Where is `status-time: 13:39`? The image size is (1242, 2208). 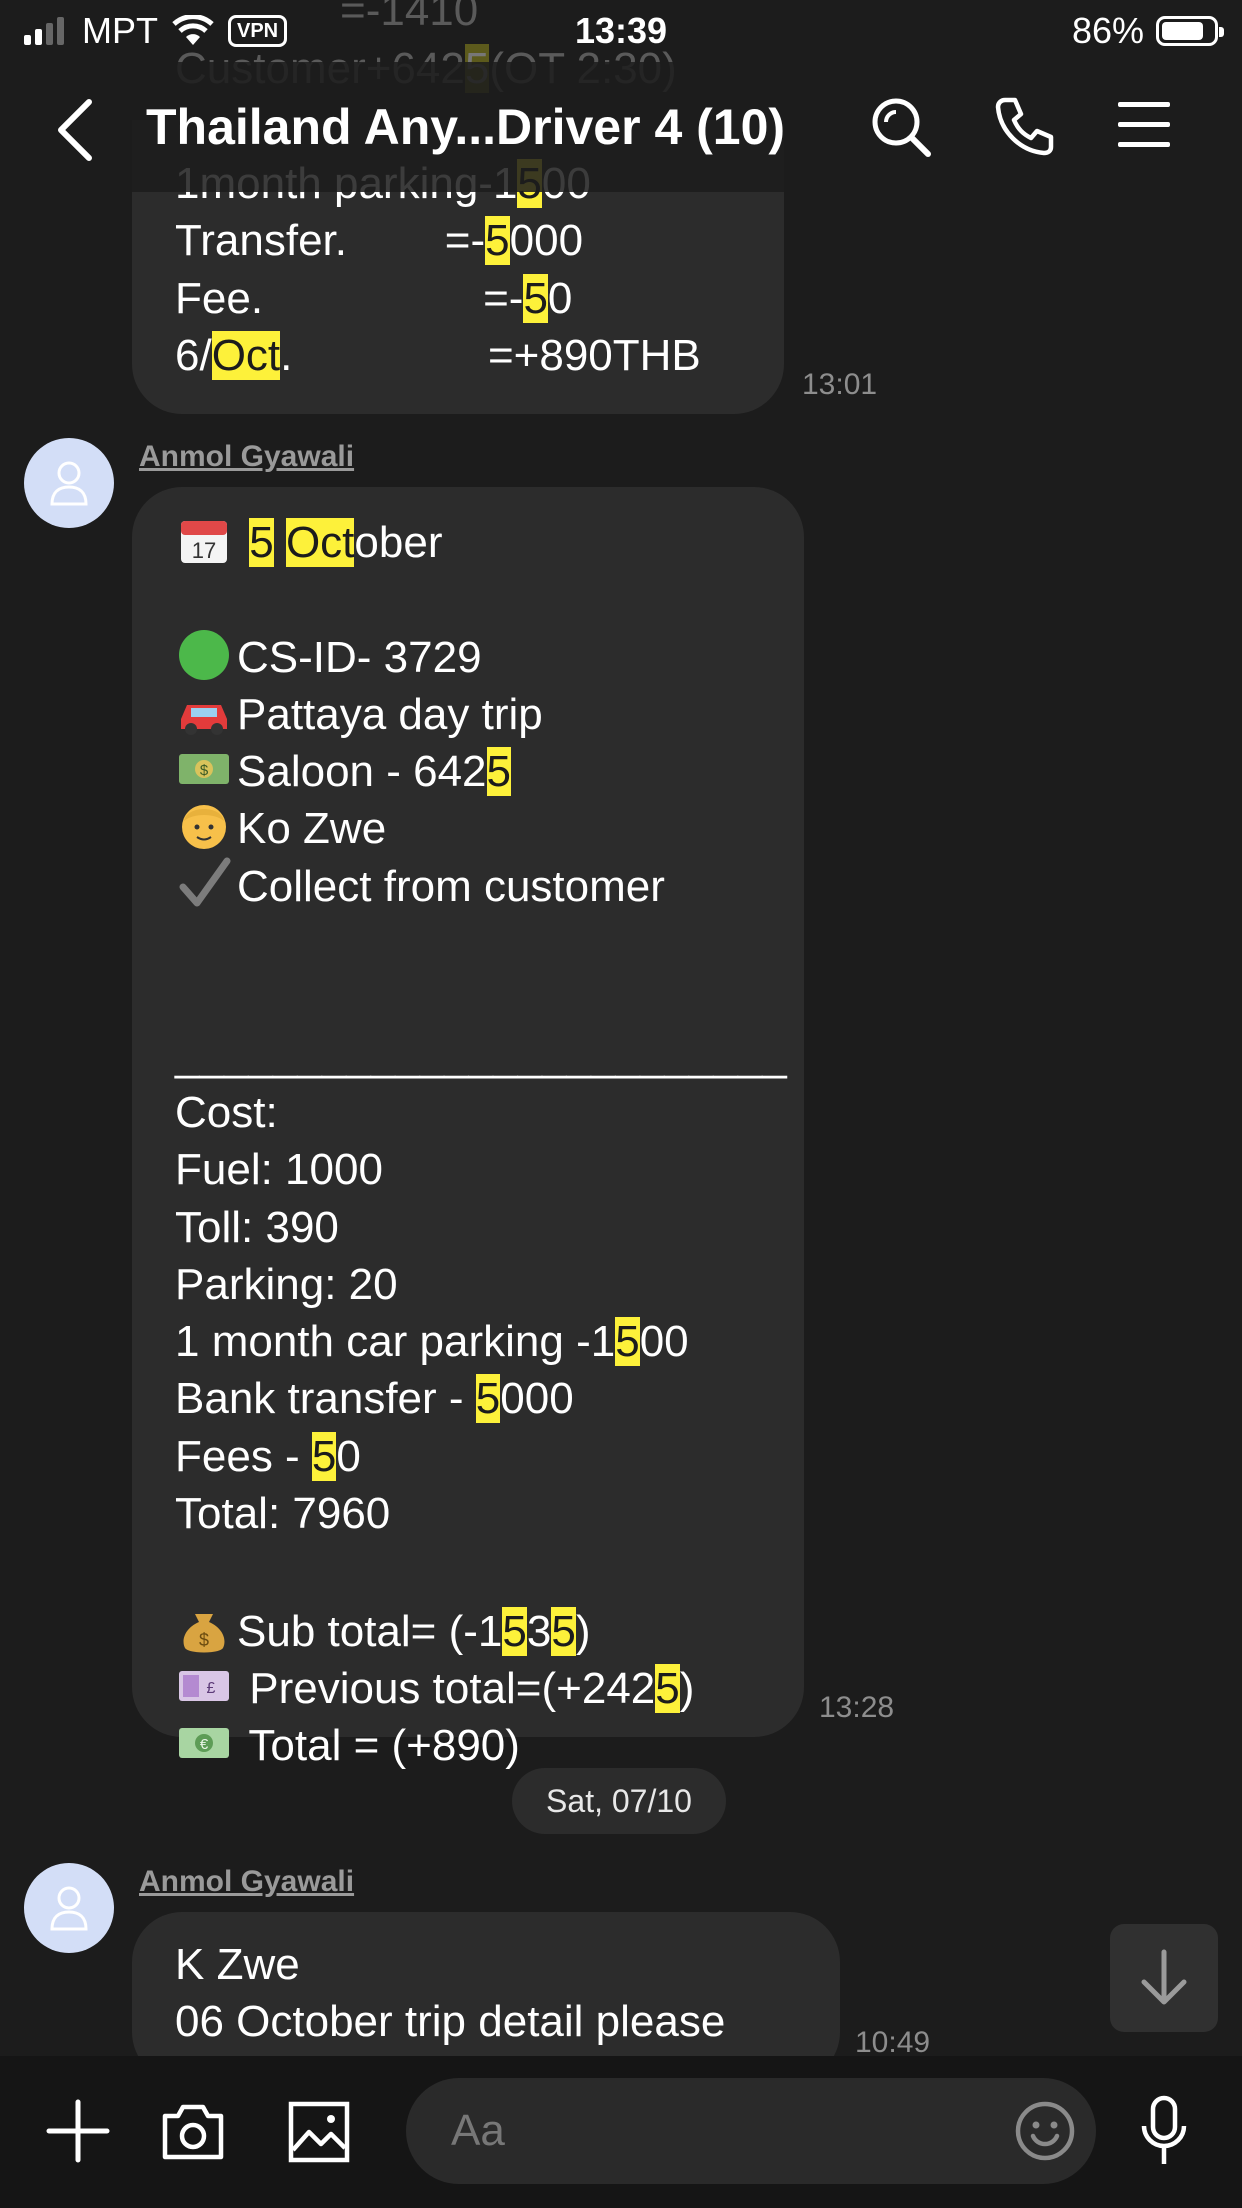 status-time: 13:39 is located at coordinates (621, 30).